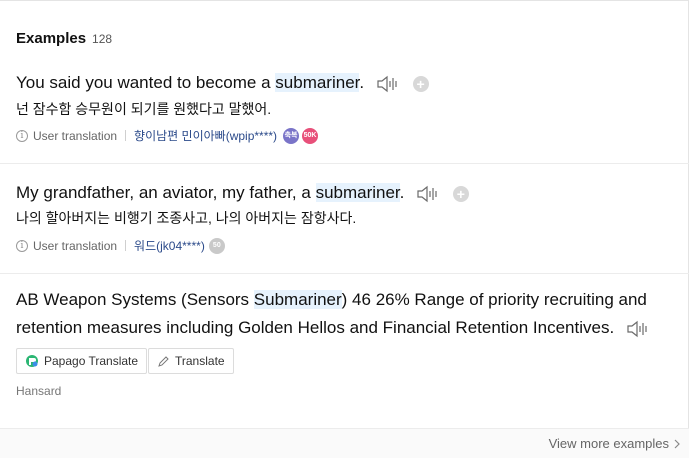 Image resolution: width=689 pixels, height=458 pixels. What do you see at coordinates (297, 299) in the screenshot?
I see `highlighted-word: Submariner` at bounding box center [297, 299].